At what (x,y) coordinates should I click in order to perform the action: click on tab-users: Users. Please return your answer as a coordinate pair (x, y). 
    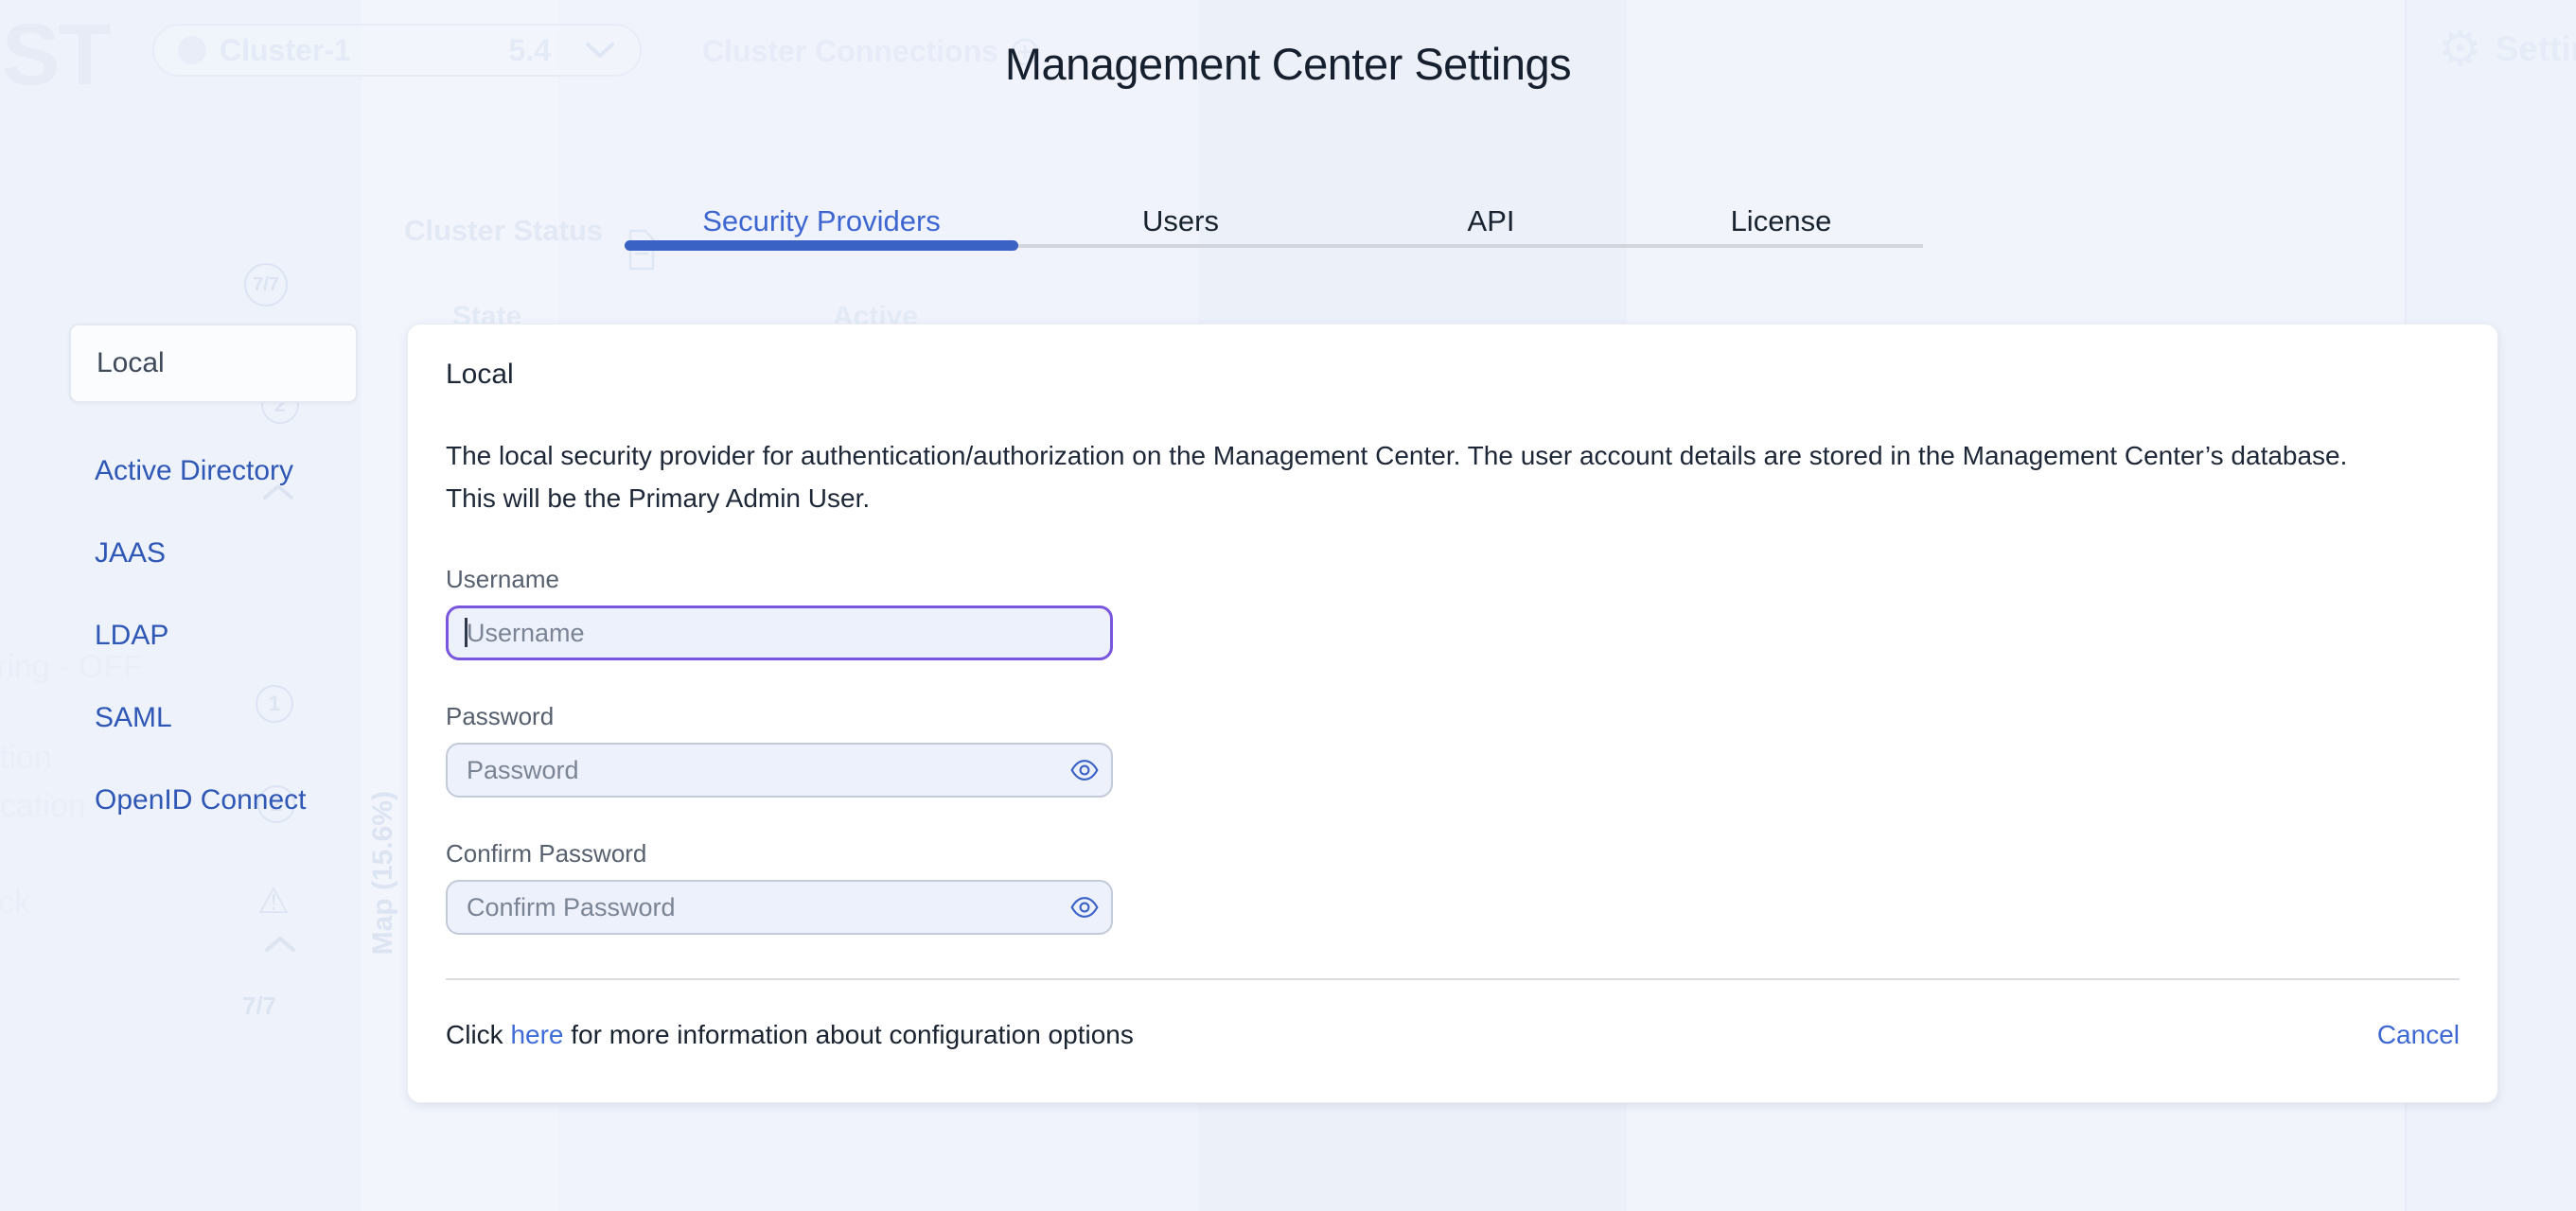
    Looking at the image, I should click on (1180, 222).